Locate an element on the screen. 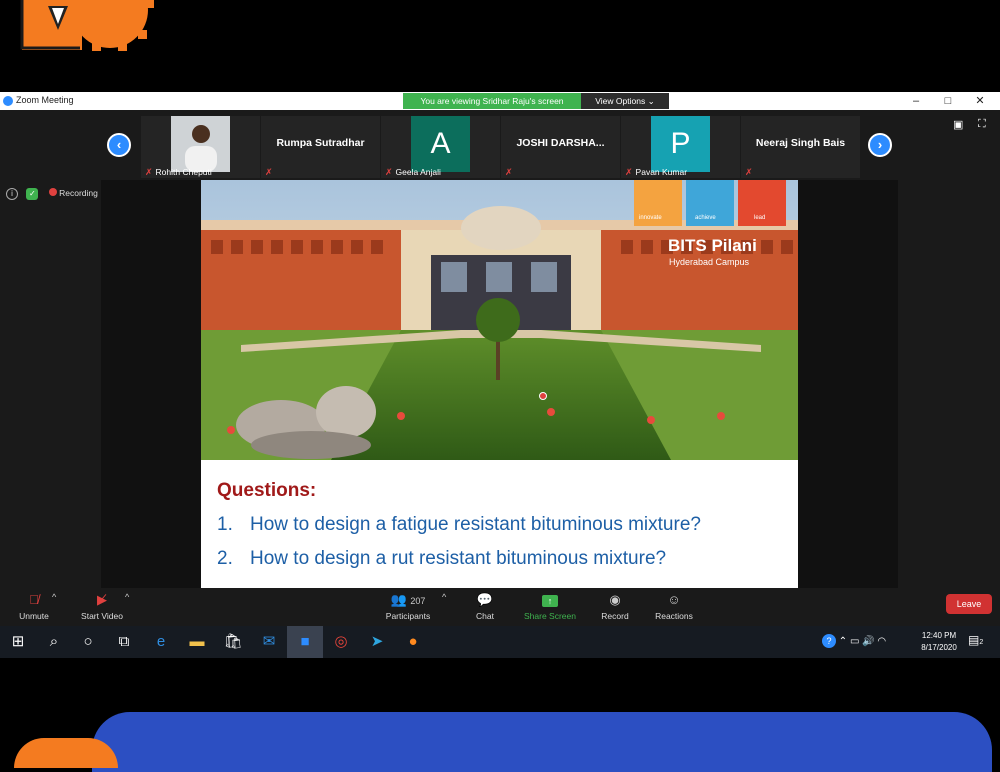 The width and height of the screenshot is (1000, 772). chat-button: 💬 Chat is located at coordinates (485, 606).